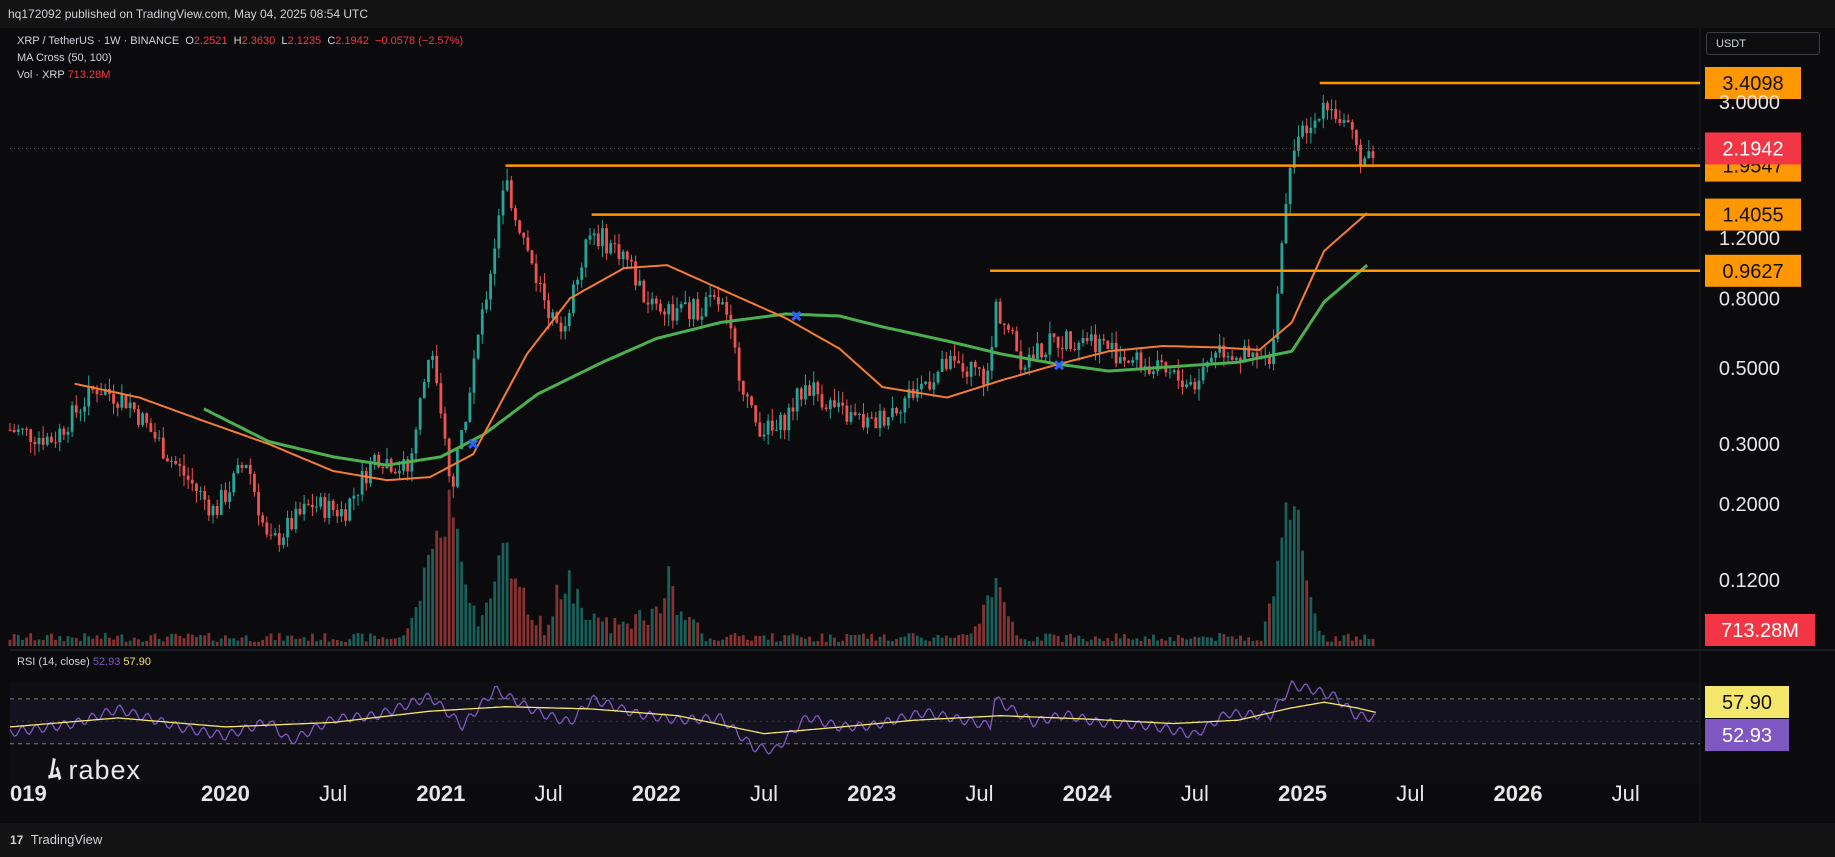 This screenshot has width=1835, height=857. Describe the element at coordinates (1747, 703) in the screenshot. I see `rsi-value-label: 57.90` at that location.